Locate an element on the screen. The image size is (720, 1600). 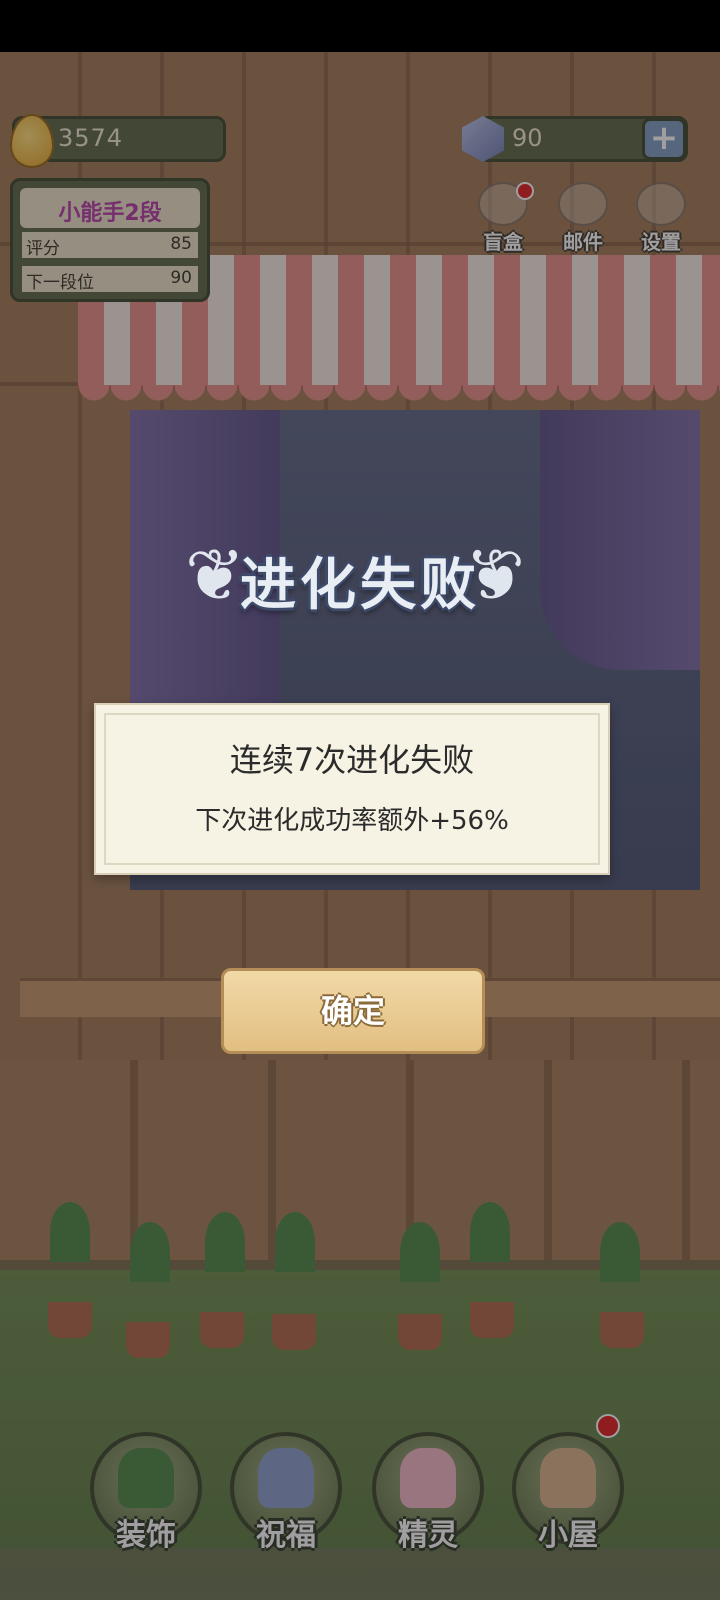
fail-streak-text: 连续7次进化失败 is located at coordinates (352, 760).